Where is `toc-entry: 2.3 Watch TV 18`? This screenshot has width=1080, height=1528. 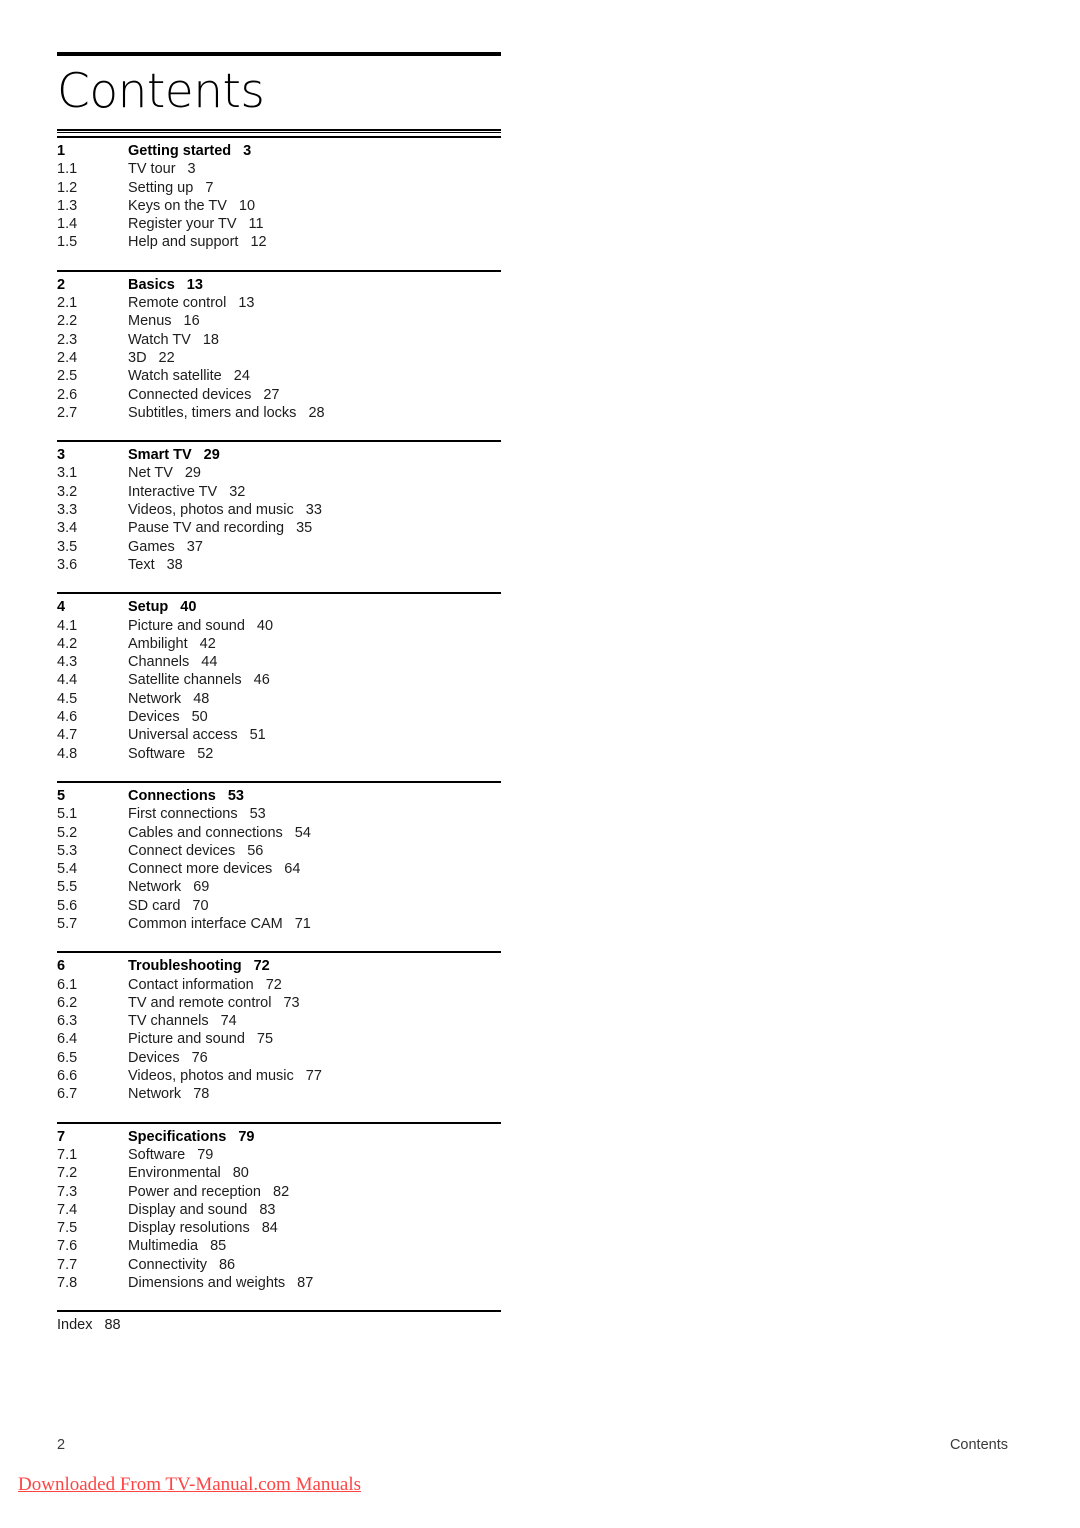 toc-entry: 2.3 Watch TV 18 is located at coordinates (279, 340).